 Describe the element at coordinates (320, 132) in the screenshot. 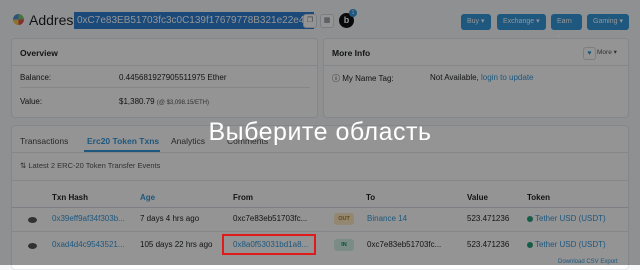

I see `overlay-instruction: Выберите область` at that location.